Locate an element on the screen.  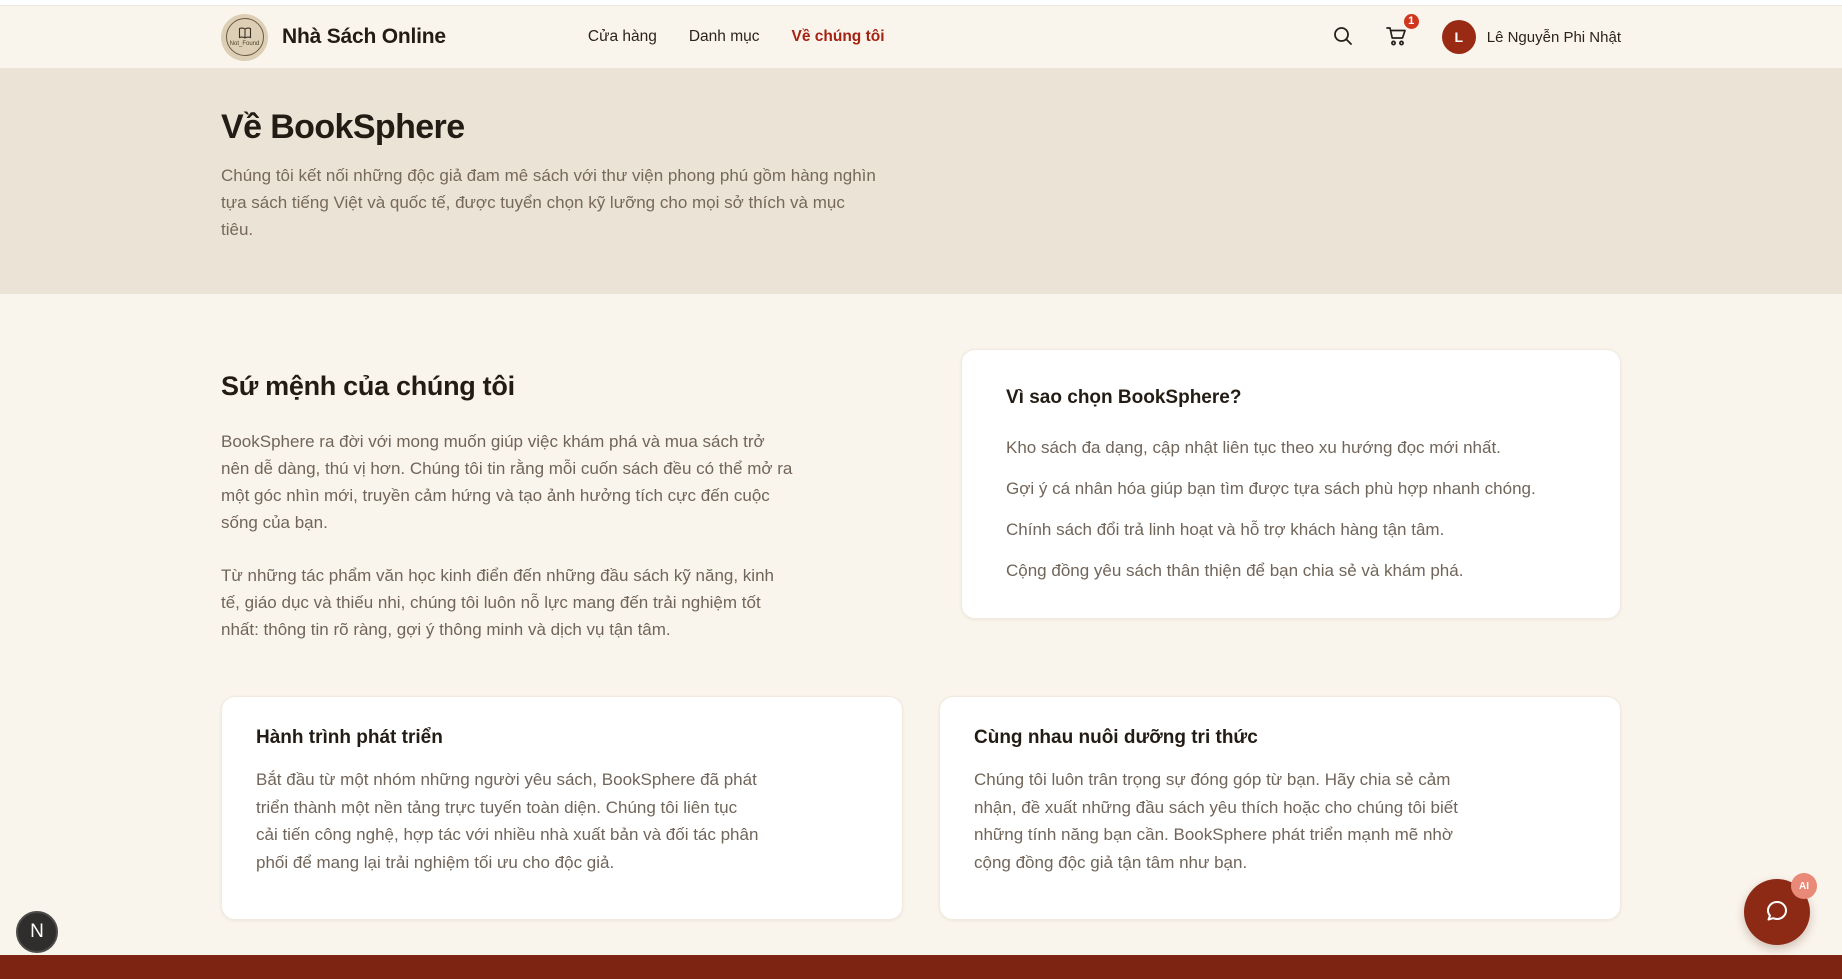
user-avatar: L is located at coordinates (1458, 37).